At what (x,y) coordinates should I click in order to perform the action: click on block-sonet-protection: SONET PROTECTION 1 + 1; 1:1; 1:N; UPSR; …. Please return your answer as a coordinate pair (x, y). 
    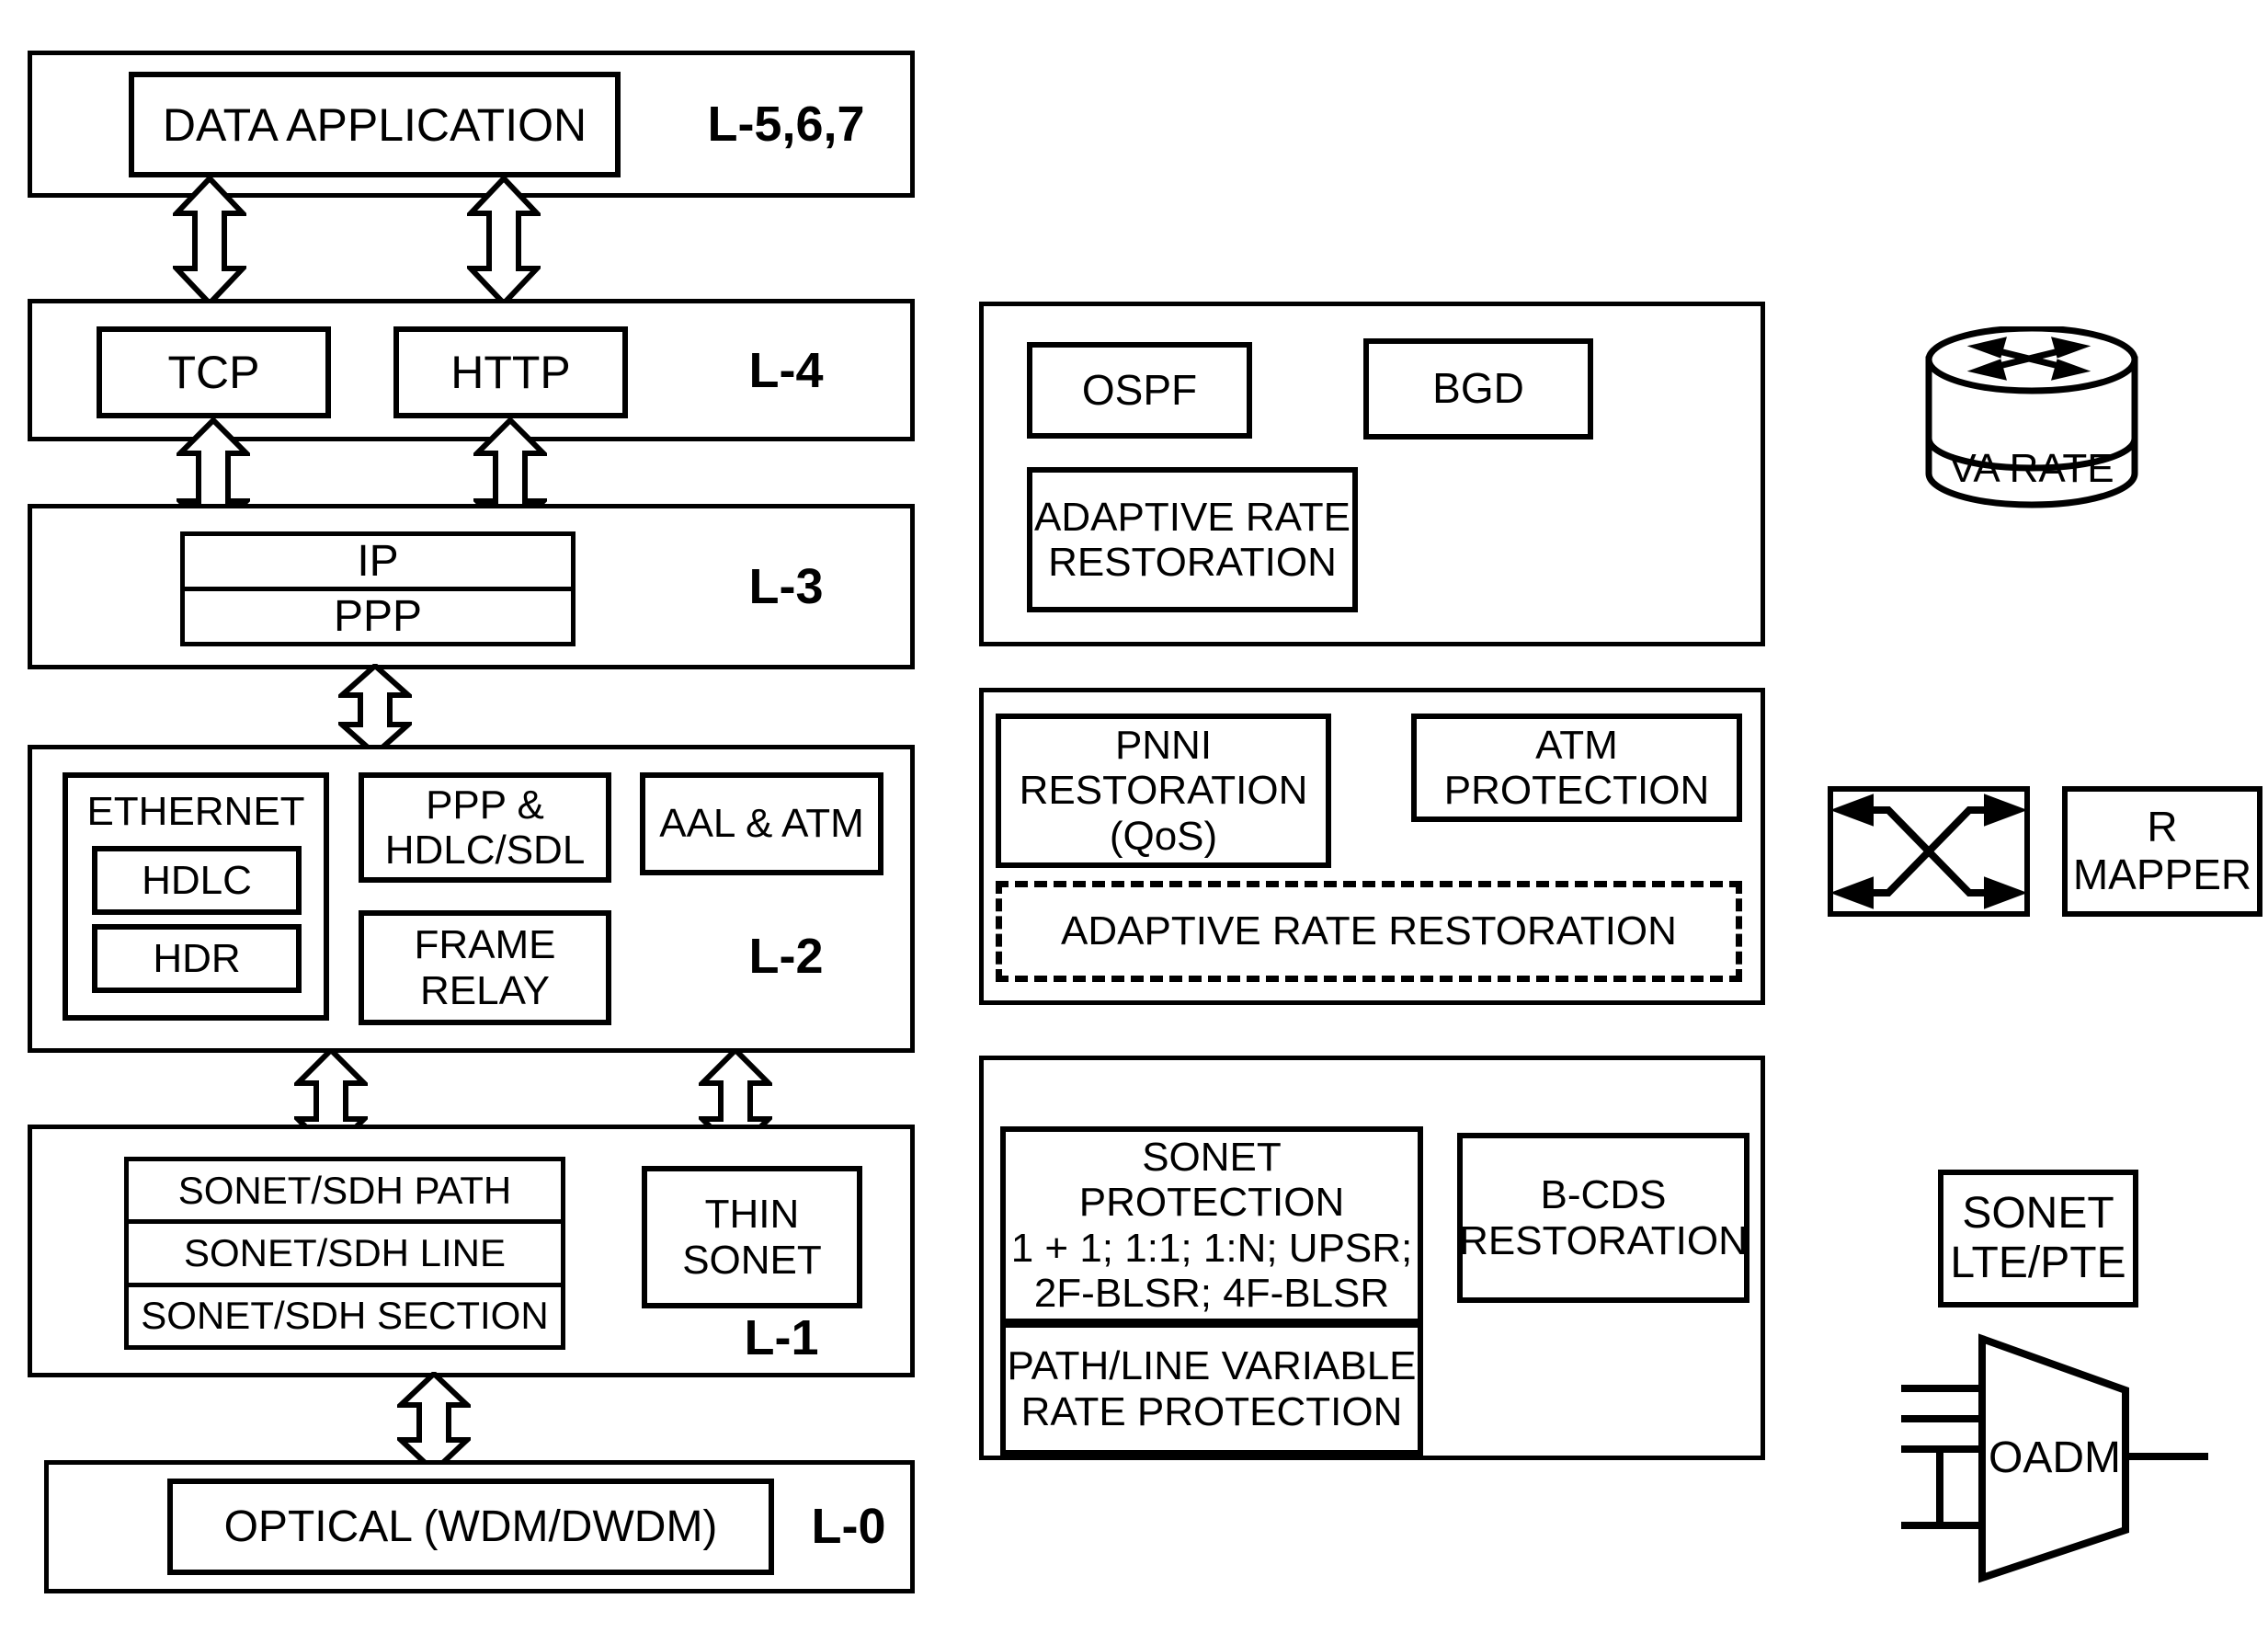
    Looking at the image, I should click on (1211, 1225).